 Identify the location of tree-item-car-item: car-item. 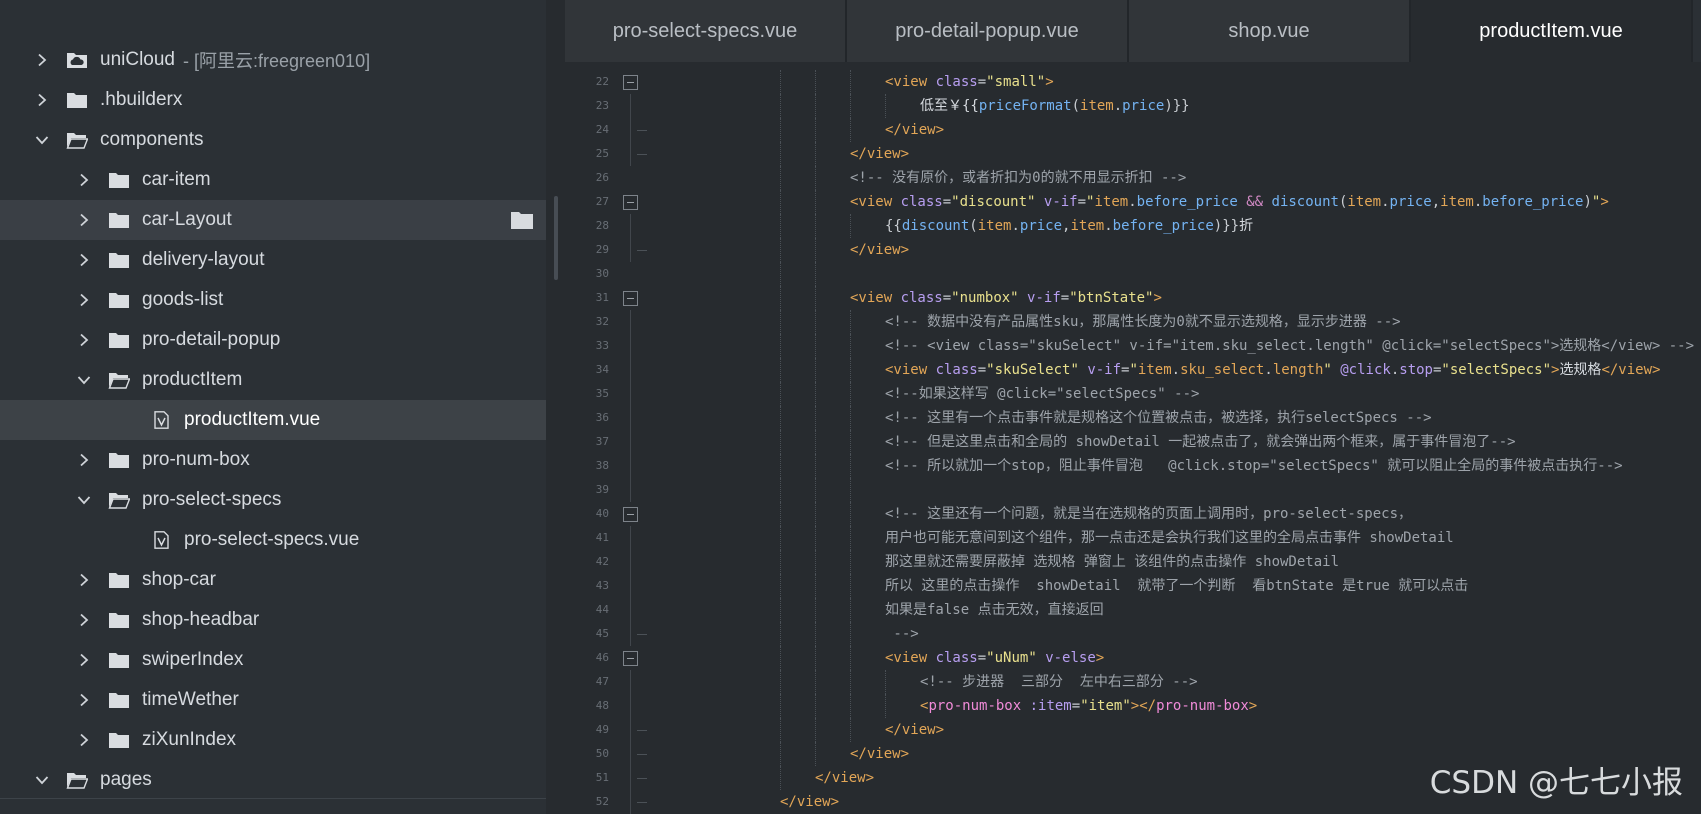
(273, 180).